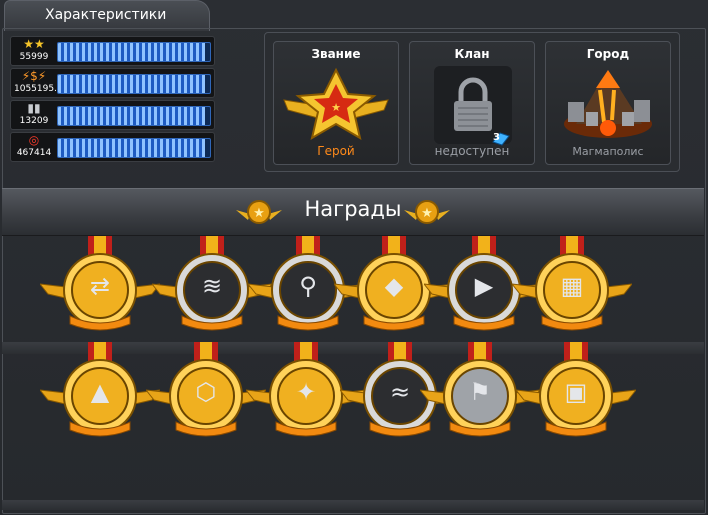 Image resolution: width=708 pixels, height=515 pixels. Describe the element at coordinates (34, 57) in the screenshot. I see `stat-value: 55999` at that location.